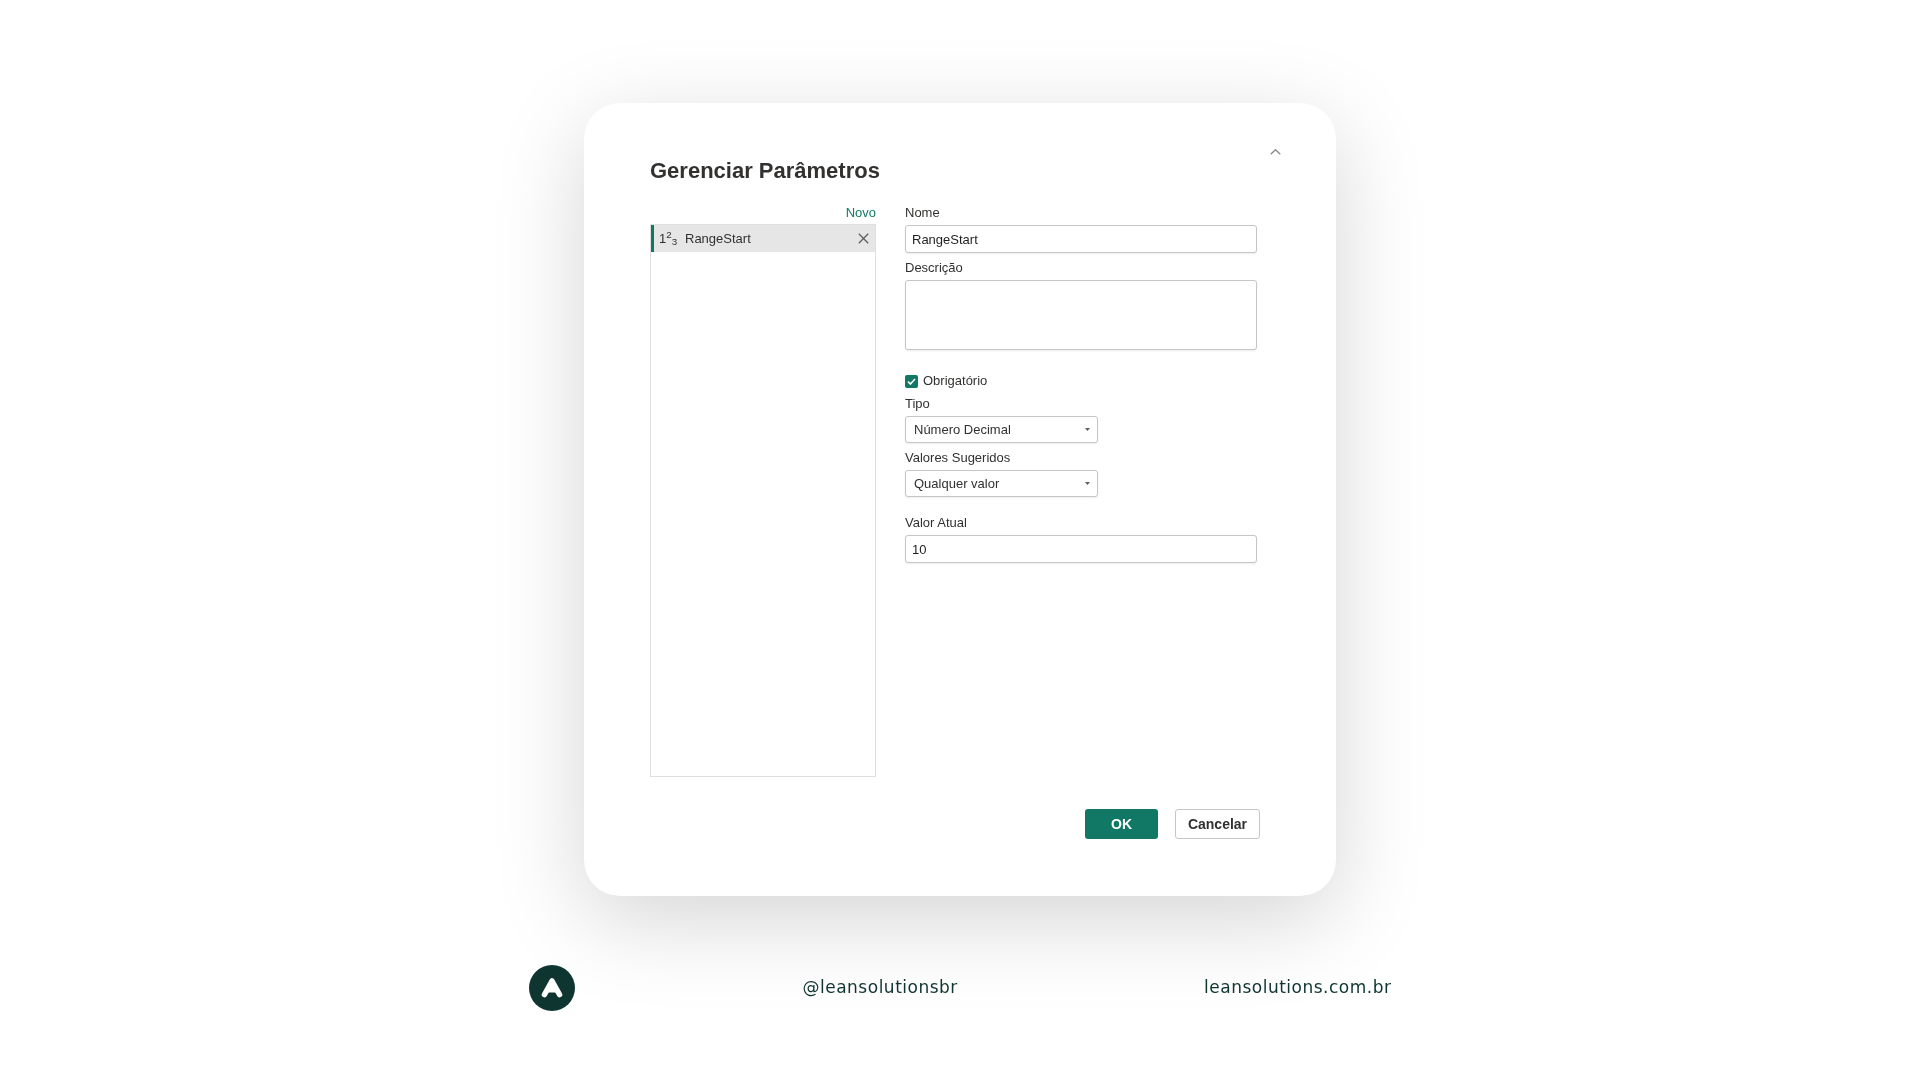 This screenshot has height=1080, width=1920. What do you see at coordinates (860, 213) in the screenshot?
I see `new-link: Novo` at bounding box center [860, 213].